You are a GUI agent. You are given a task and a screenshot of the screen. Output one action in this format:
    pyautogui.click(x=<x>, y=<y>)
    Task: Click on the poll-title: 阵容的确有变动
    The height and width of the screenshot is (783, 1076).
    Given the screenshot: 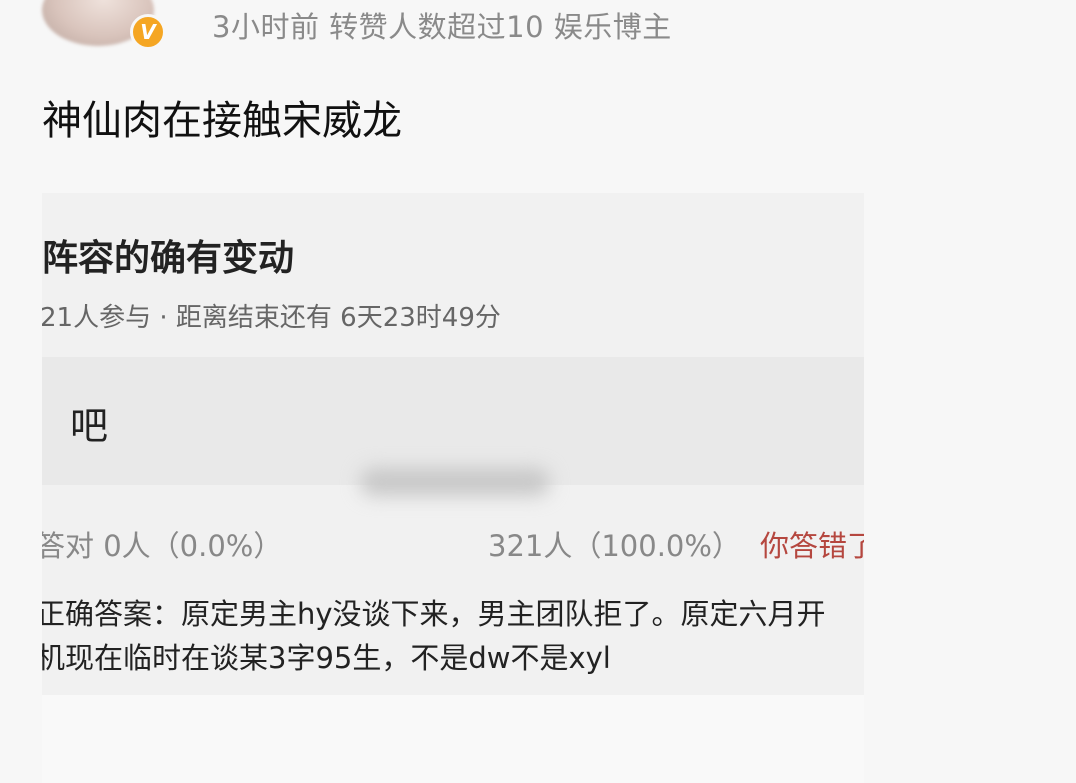 What is the action you would take?
    pyautogui.click(x=168, y=258)
    